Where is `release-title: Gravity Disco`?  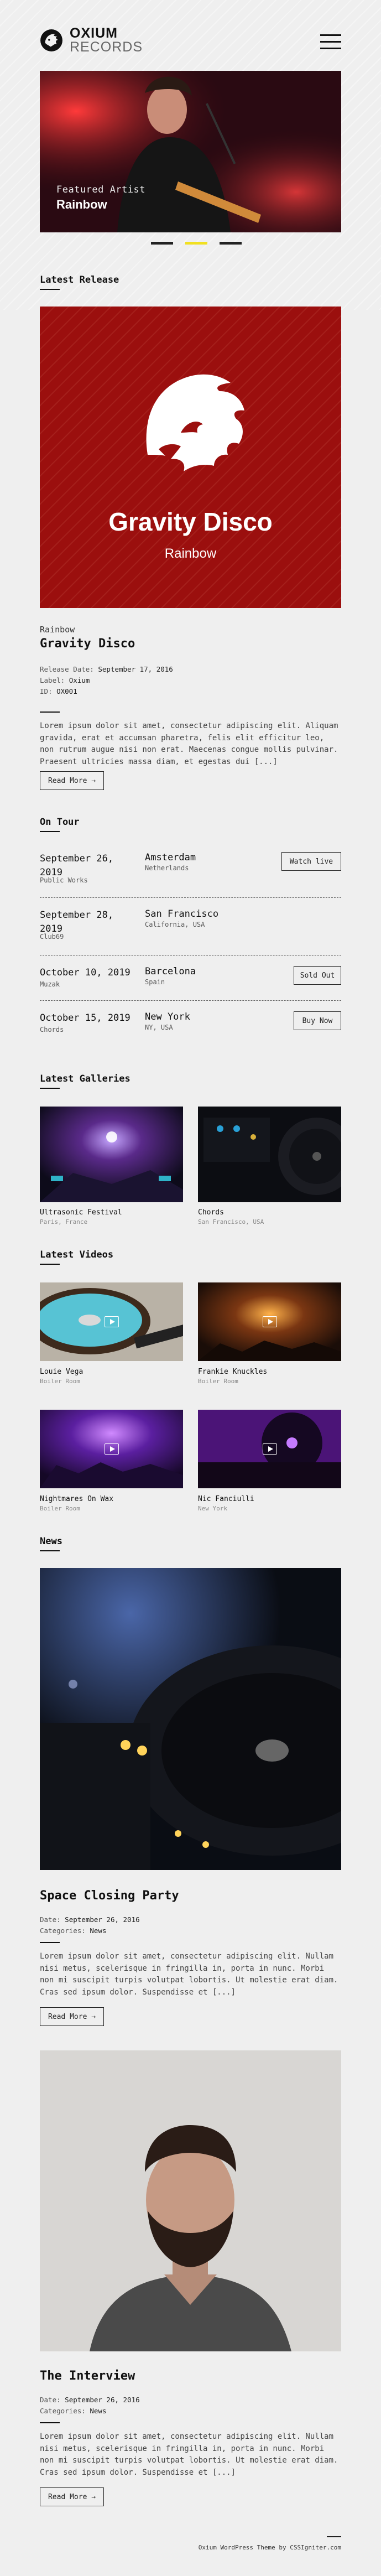 release-title: Gravity Disco is located at coordinates (87, 644).